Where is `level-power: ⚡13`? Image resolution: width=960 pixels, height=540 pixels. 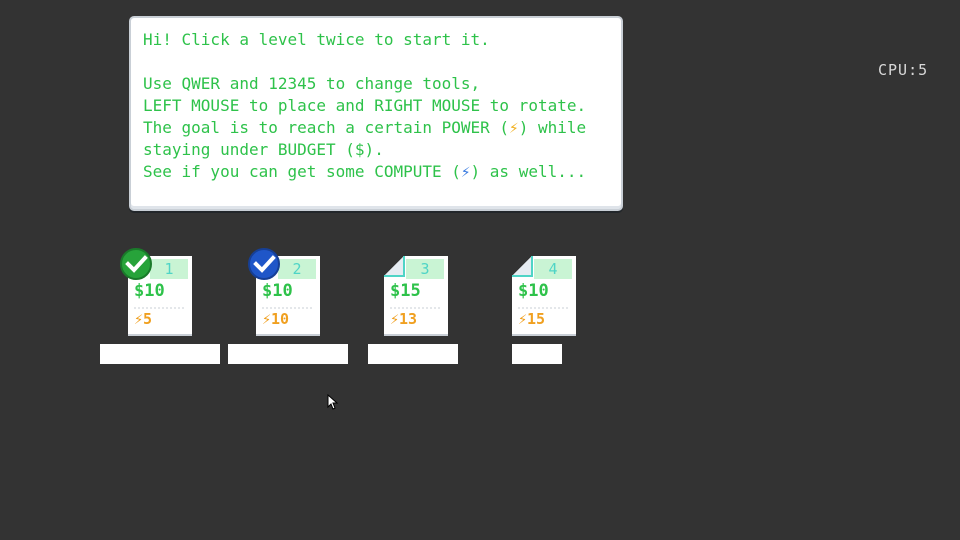
level-power: ⚡13 is located at coordinates (404, 319).